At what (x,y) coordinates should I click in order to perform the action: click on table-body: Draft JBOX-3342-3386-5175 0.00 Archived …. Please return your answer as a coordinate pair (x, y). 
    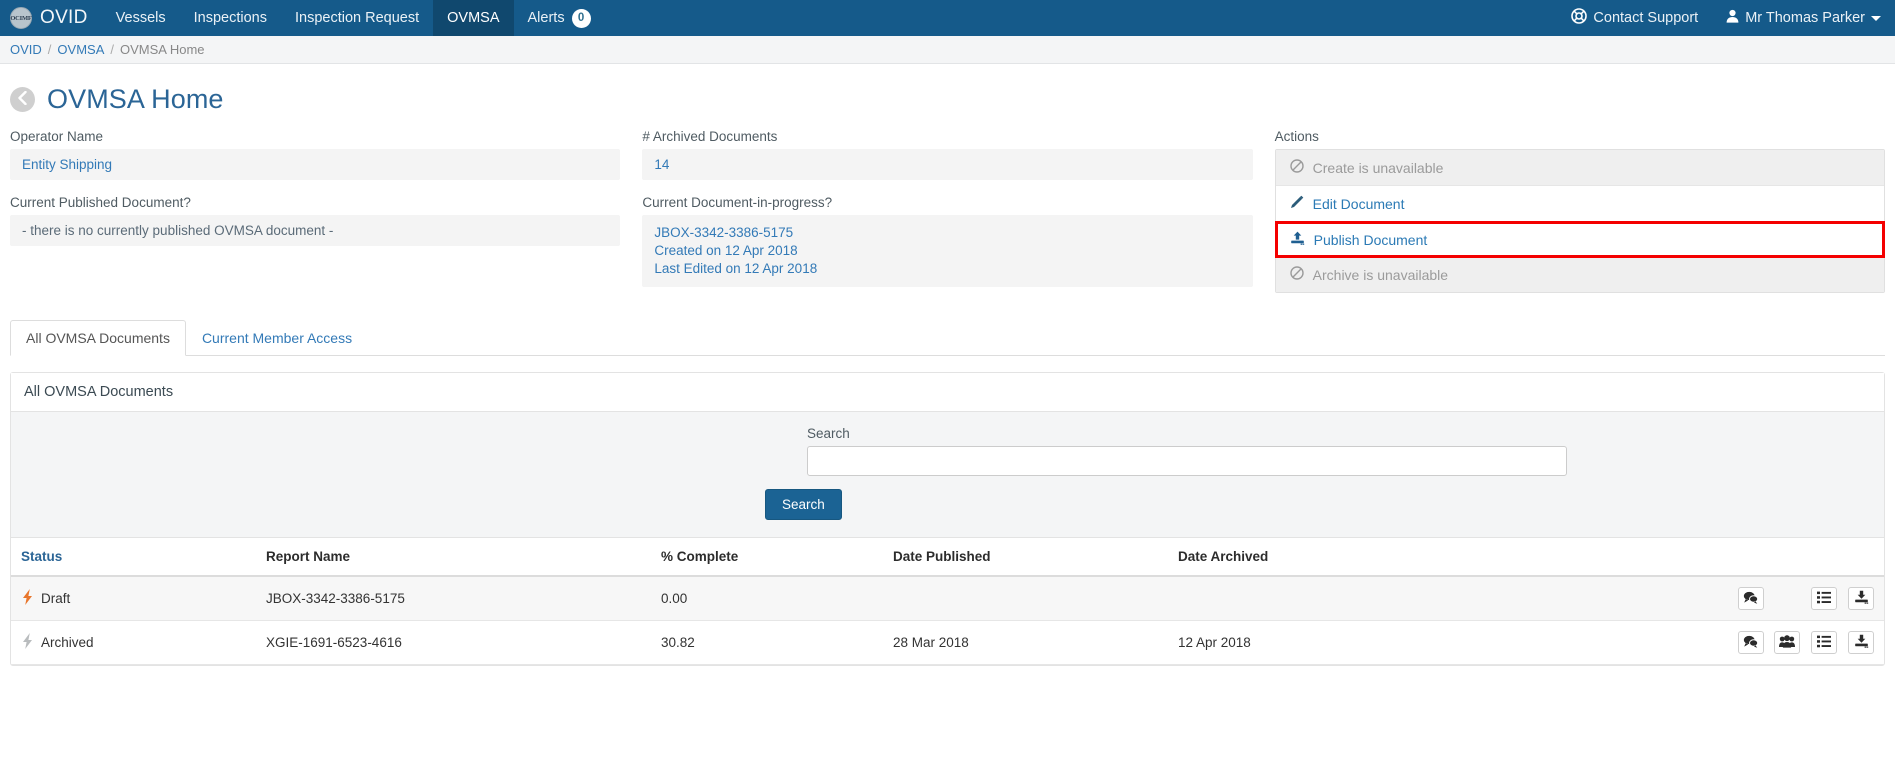
    Looking at the image, I should click on (947, 621).